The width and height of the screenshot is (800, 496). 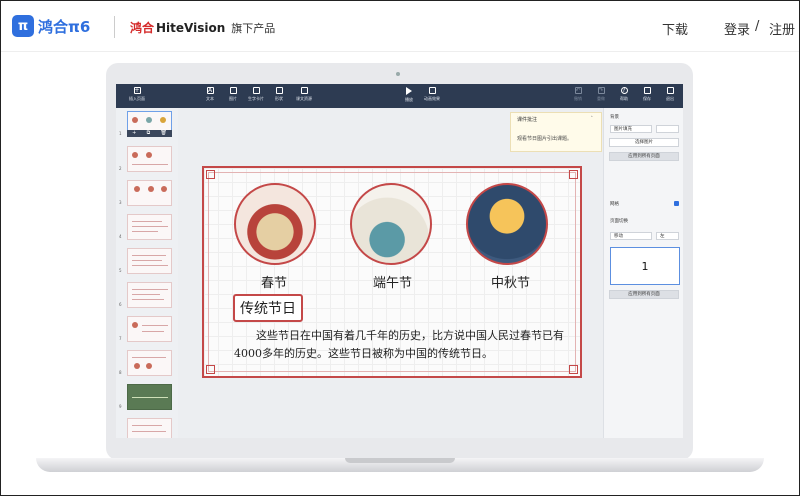 I want to click on slide-title: 传统节日, so click(x=268, y=308).